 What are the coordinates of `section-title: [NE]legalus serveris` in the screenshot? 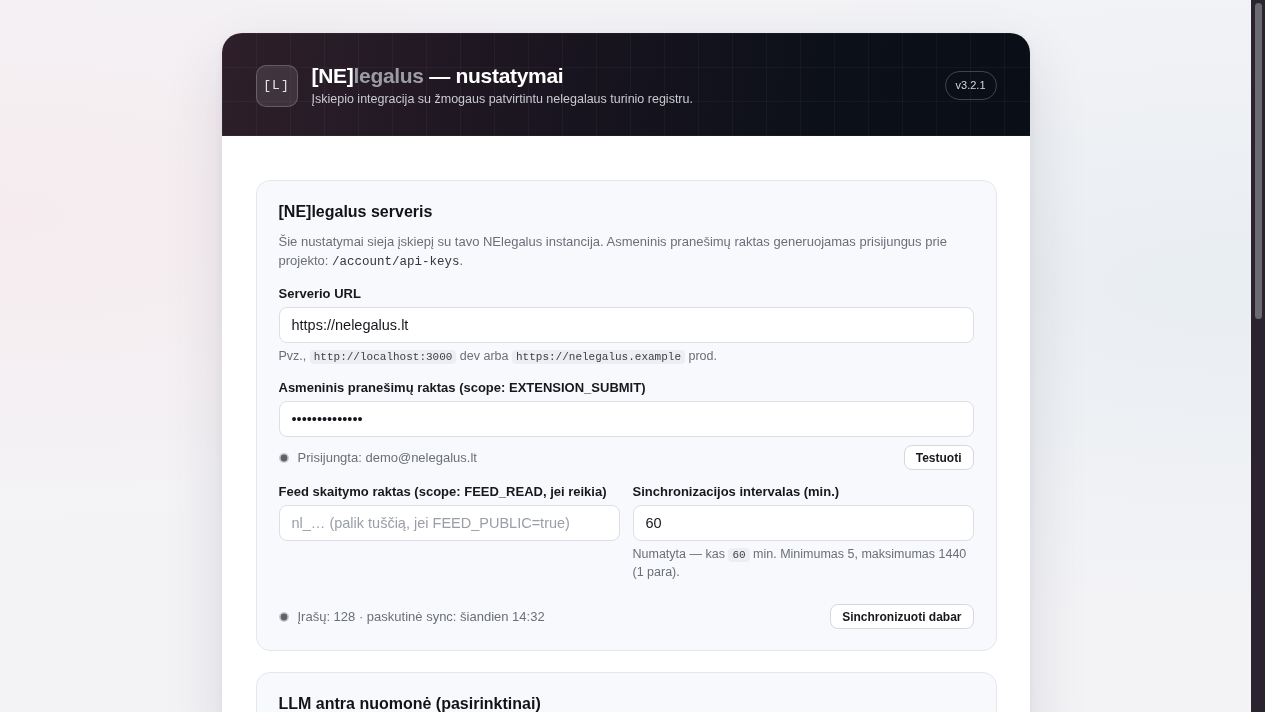 It's located at (356, 212).